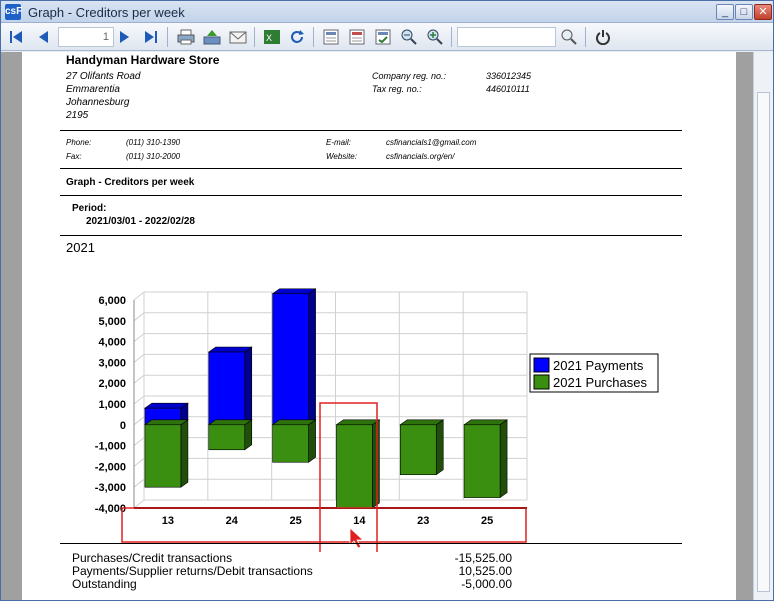  I want to click on tax-reg-value: 446010111, so click(508, 89).